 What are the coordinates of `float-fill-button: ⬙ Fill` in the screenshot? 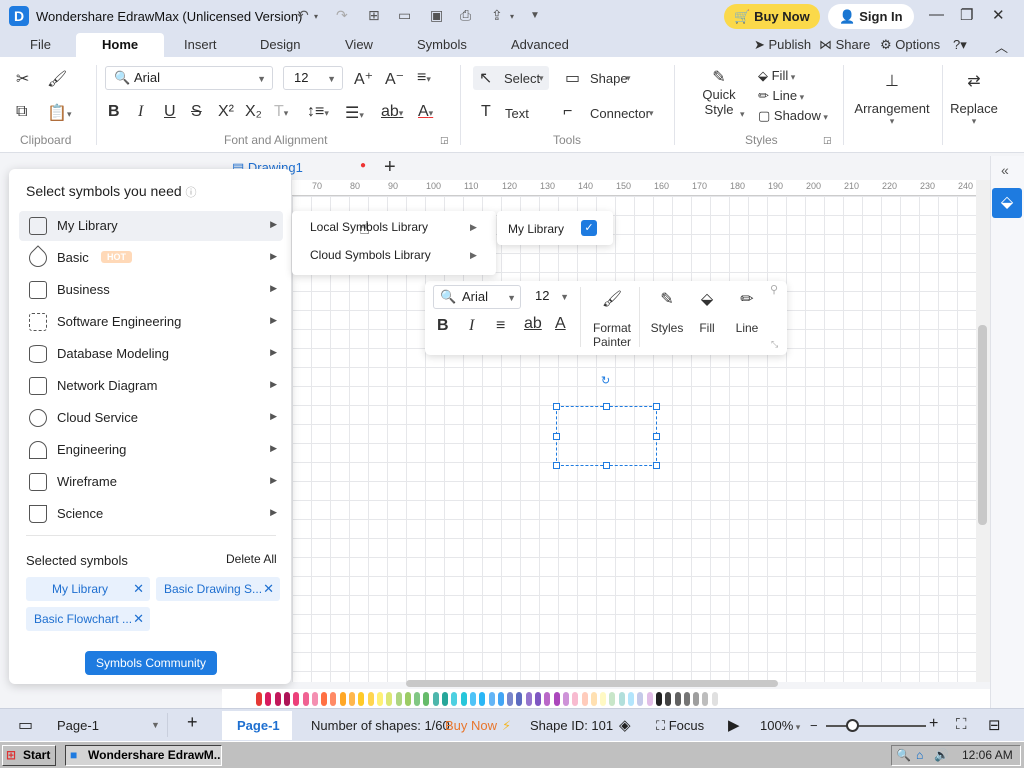 It's located at (707, 312).